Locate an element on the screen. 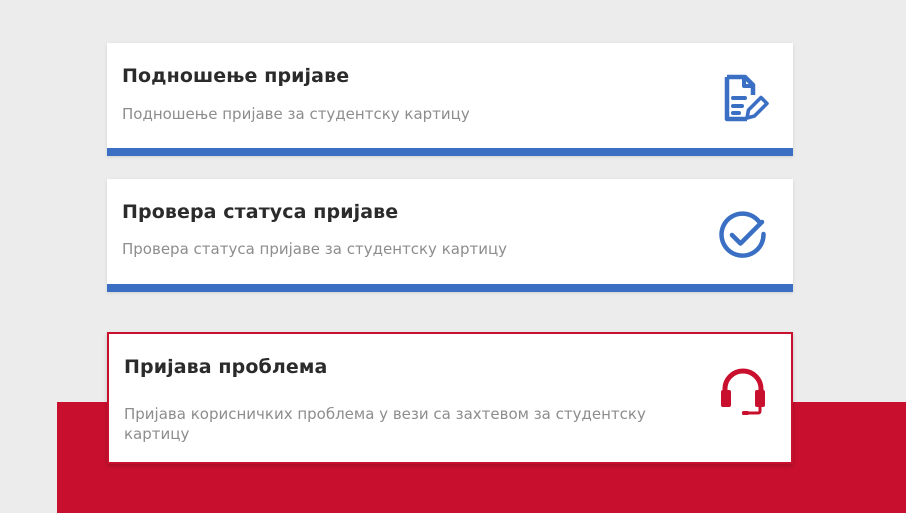  check-circle-icon is located at coordinates (742, 234).